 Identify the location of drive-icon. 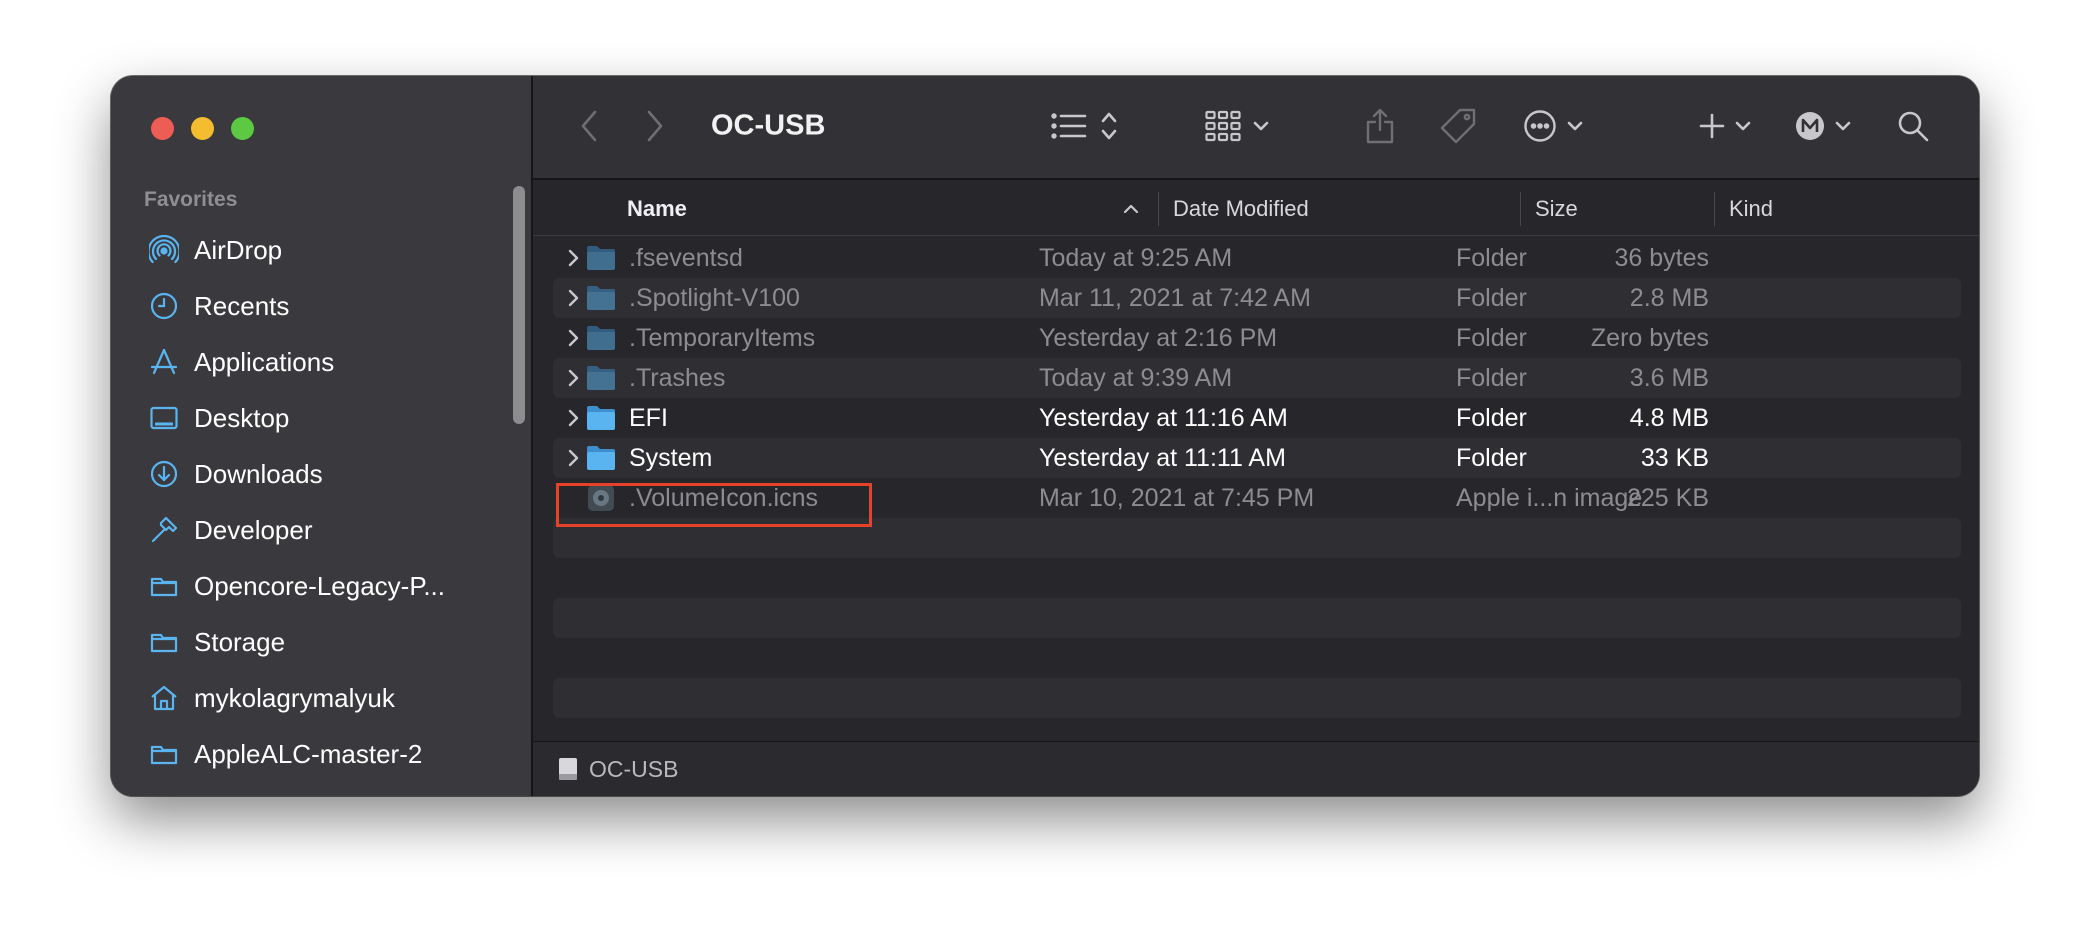
(568, 769).